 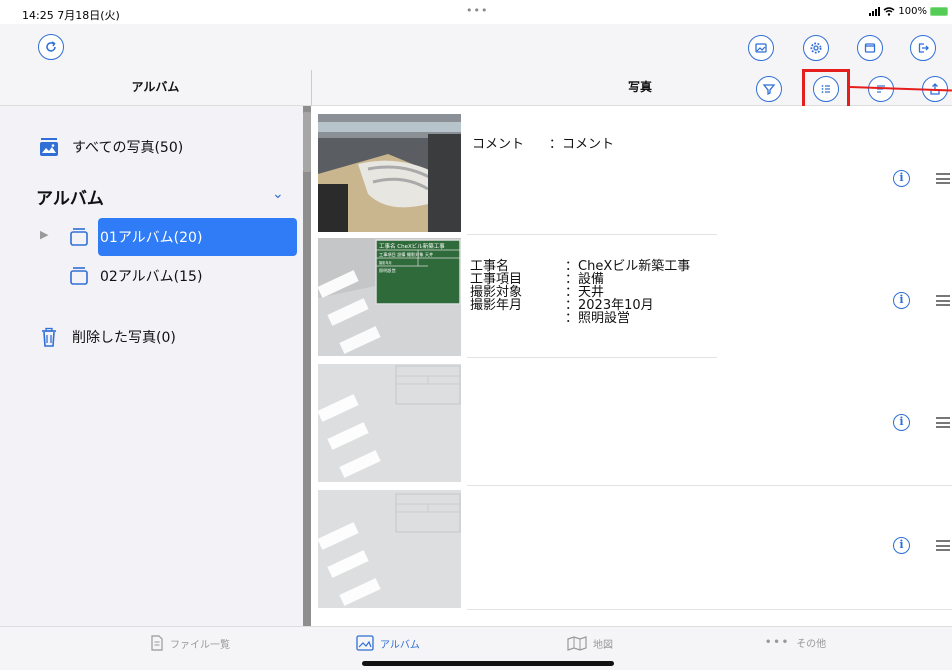 What do you see at coordinates (632, 174) in the screenshot?
I see `photo-row-1: コメント ：コメント i` at bounding box center [632, 174].